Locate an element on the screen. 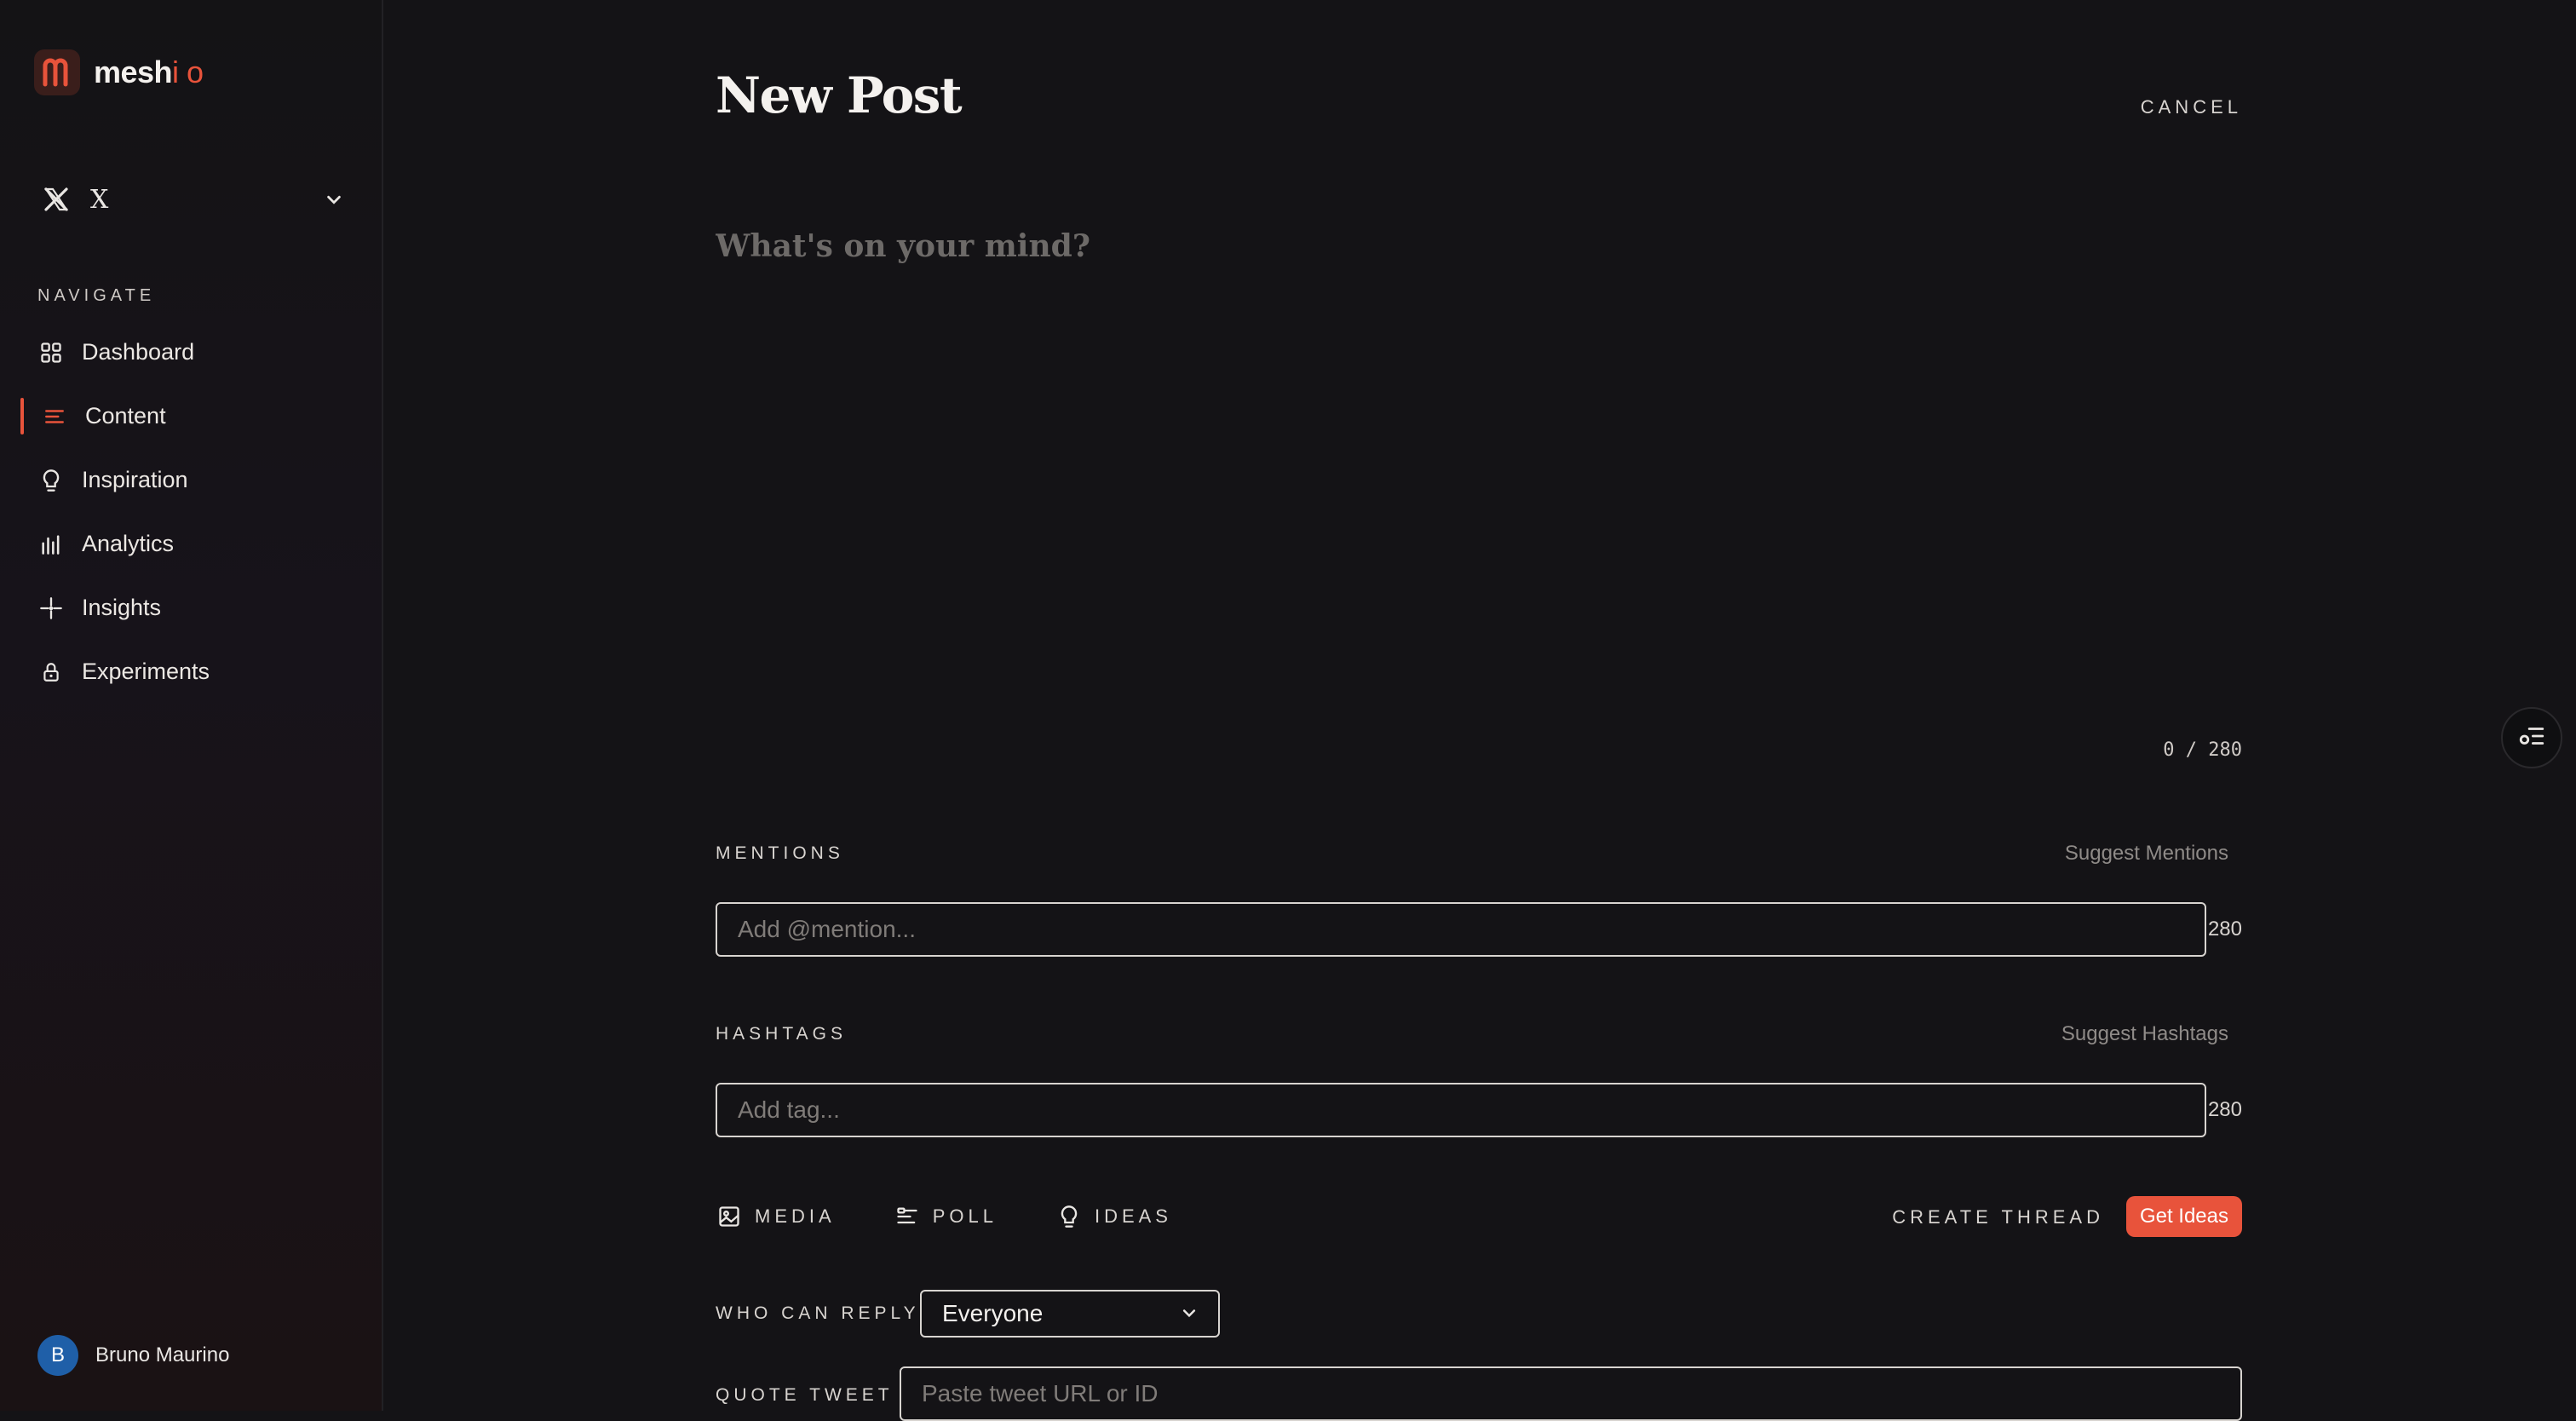 This screenshot has width=2576, height=1421. reply-settings: WHO CAN REPLY Everyone is located at coordinates (968, 1314).